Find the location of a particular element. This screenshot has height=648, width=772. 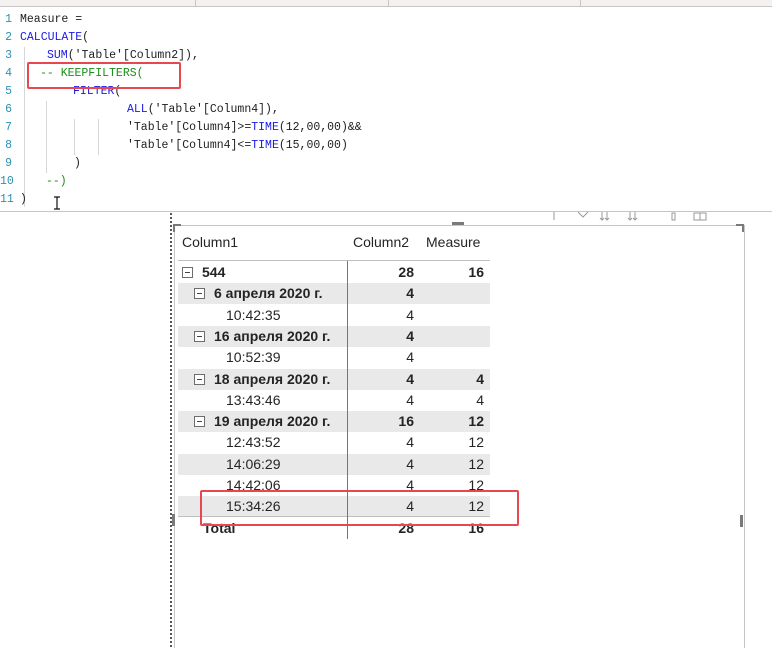

code-line-2: CALCULATE( is located at coordinates (54, 38).